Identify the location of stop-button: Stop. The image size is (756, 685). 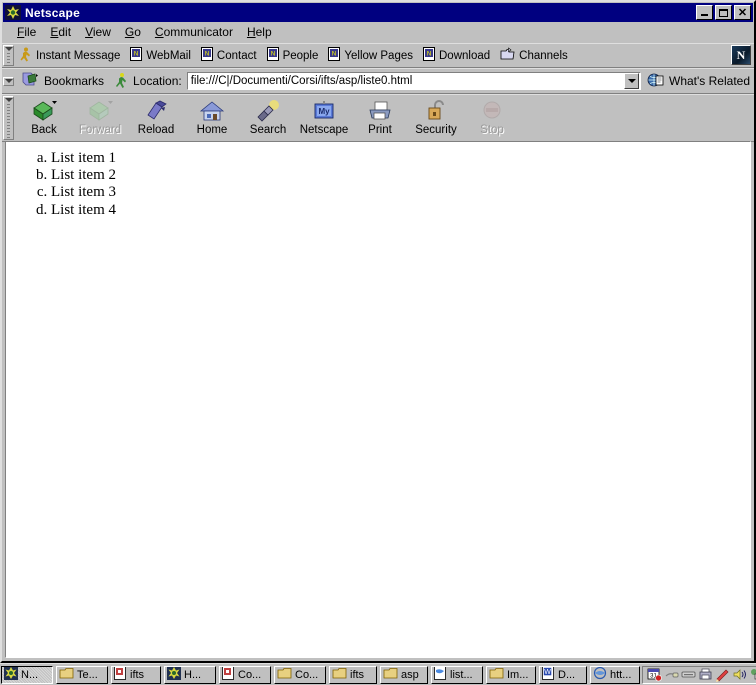
(492, 117).